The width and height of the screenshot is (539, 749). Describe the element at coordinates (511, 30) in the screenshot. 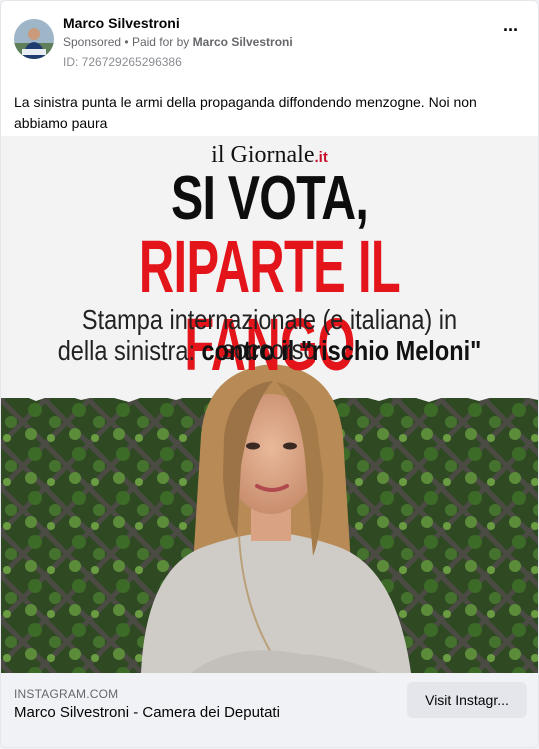

I see `more-options-icon: ···` at that location.